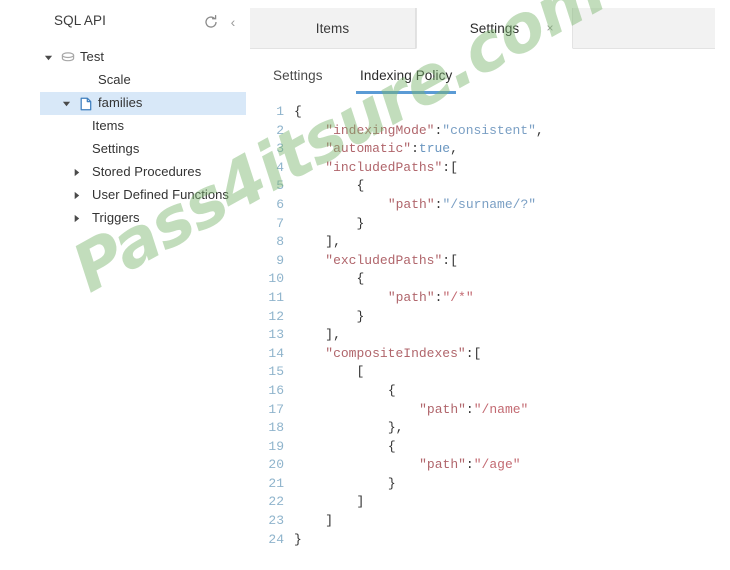  I want to click on tree-item-label: Triggers, so click(116, 217).